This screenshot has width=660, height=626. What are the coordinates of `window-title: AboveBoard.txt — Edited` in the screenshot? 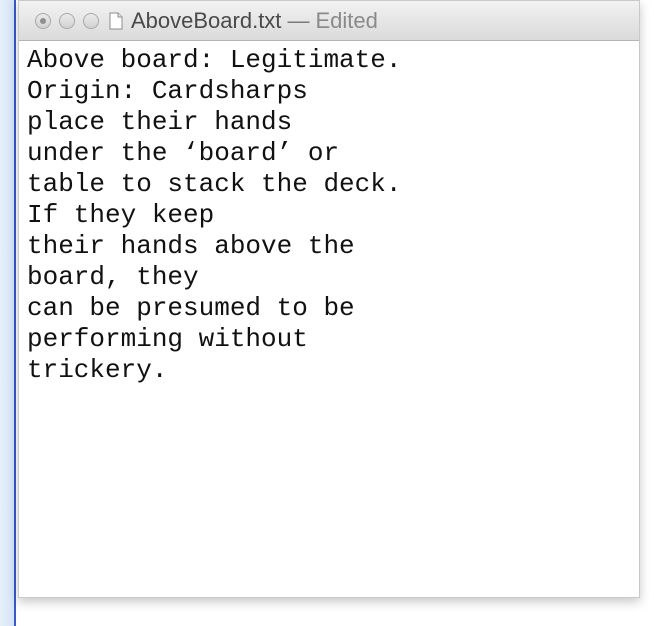 It's located at (243, 21).